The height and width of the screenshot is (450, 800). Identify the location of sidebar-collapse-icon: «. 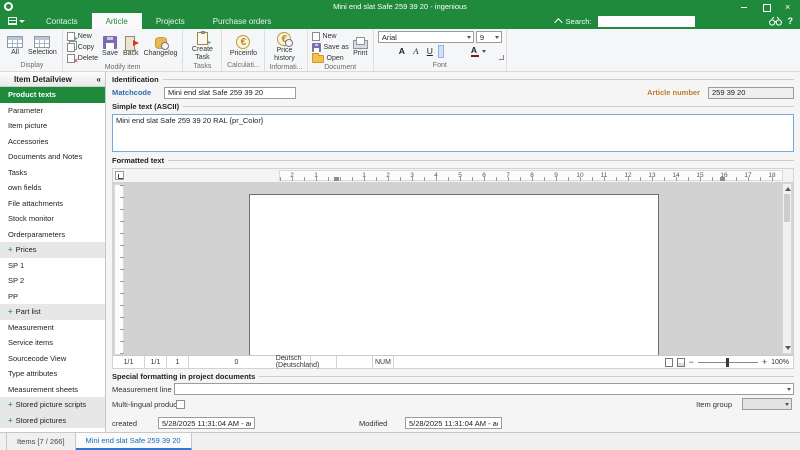
(99, 79).